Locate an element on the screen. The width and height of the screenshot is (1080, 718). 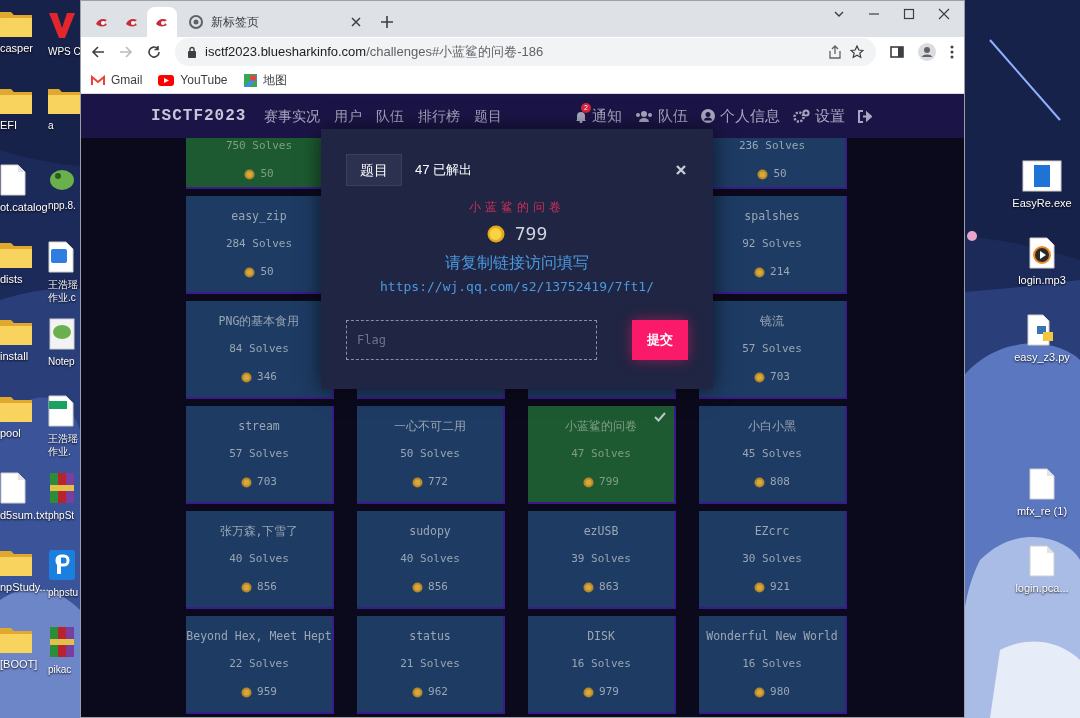
challenge-card: 小白小黑 45 Solves 808 is located at coordinates (773, 455).